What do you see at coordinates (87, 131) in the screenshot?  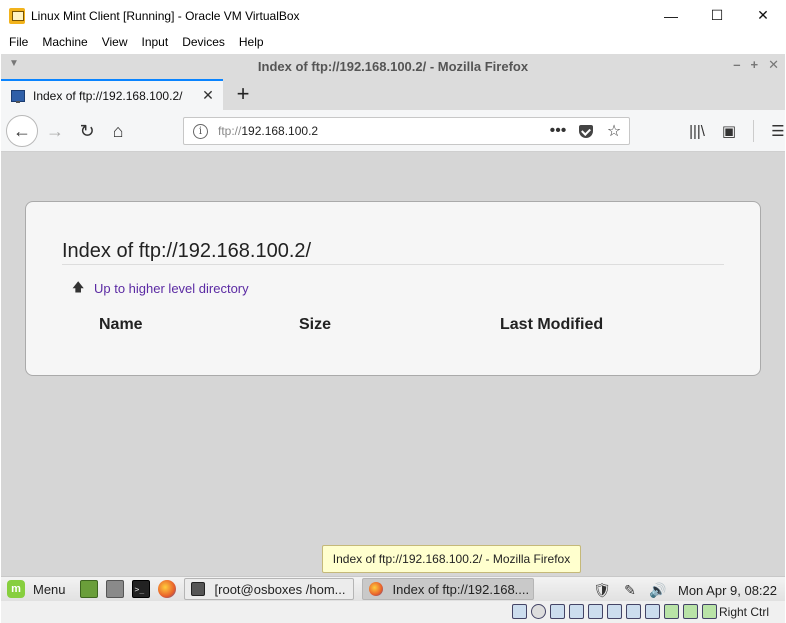 I see `reload-button: ↻` at bounding box center [87, 131].